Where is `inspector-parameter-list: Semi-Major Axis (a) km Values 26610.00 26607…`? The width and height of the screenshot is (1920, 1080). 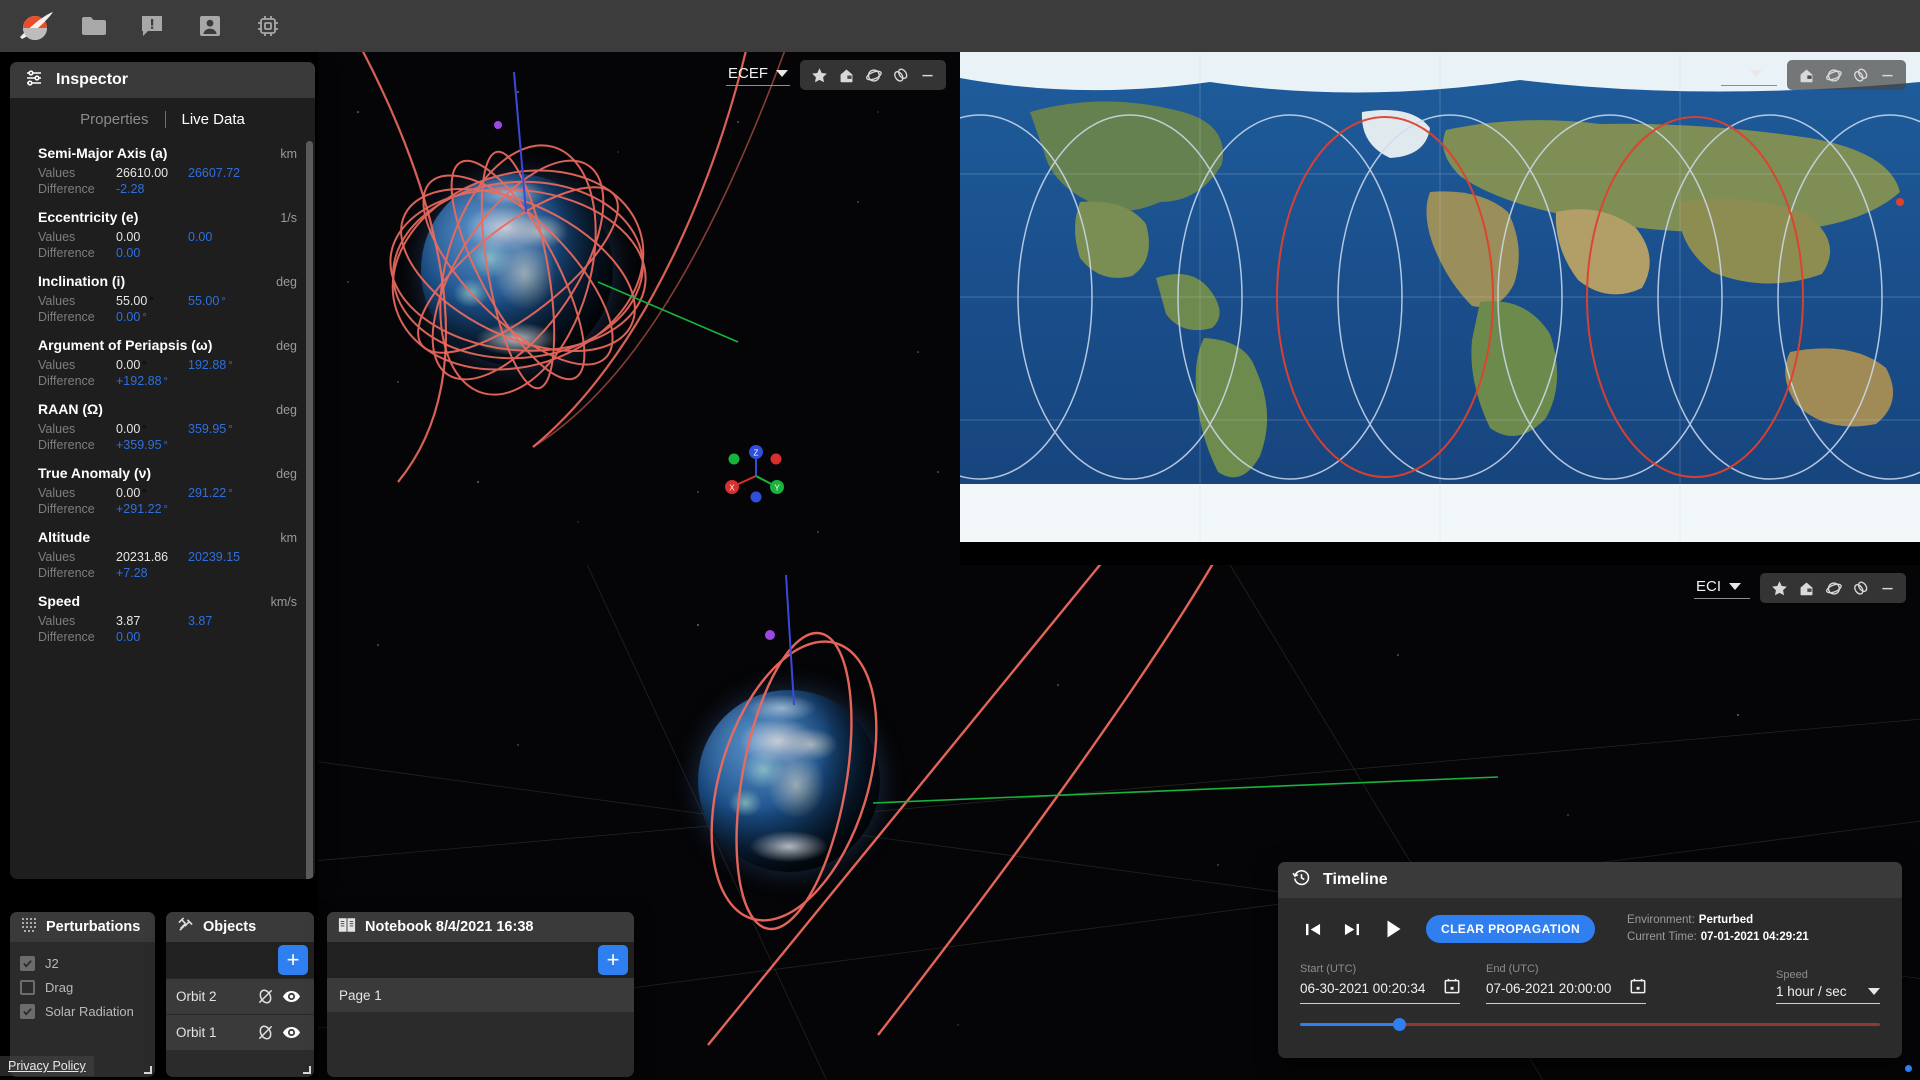
inspector-parameter-list: Semi-Major Axis (a) km Values 26610.00 26607… is located at coordinates (162, 507).